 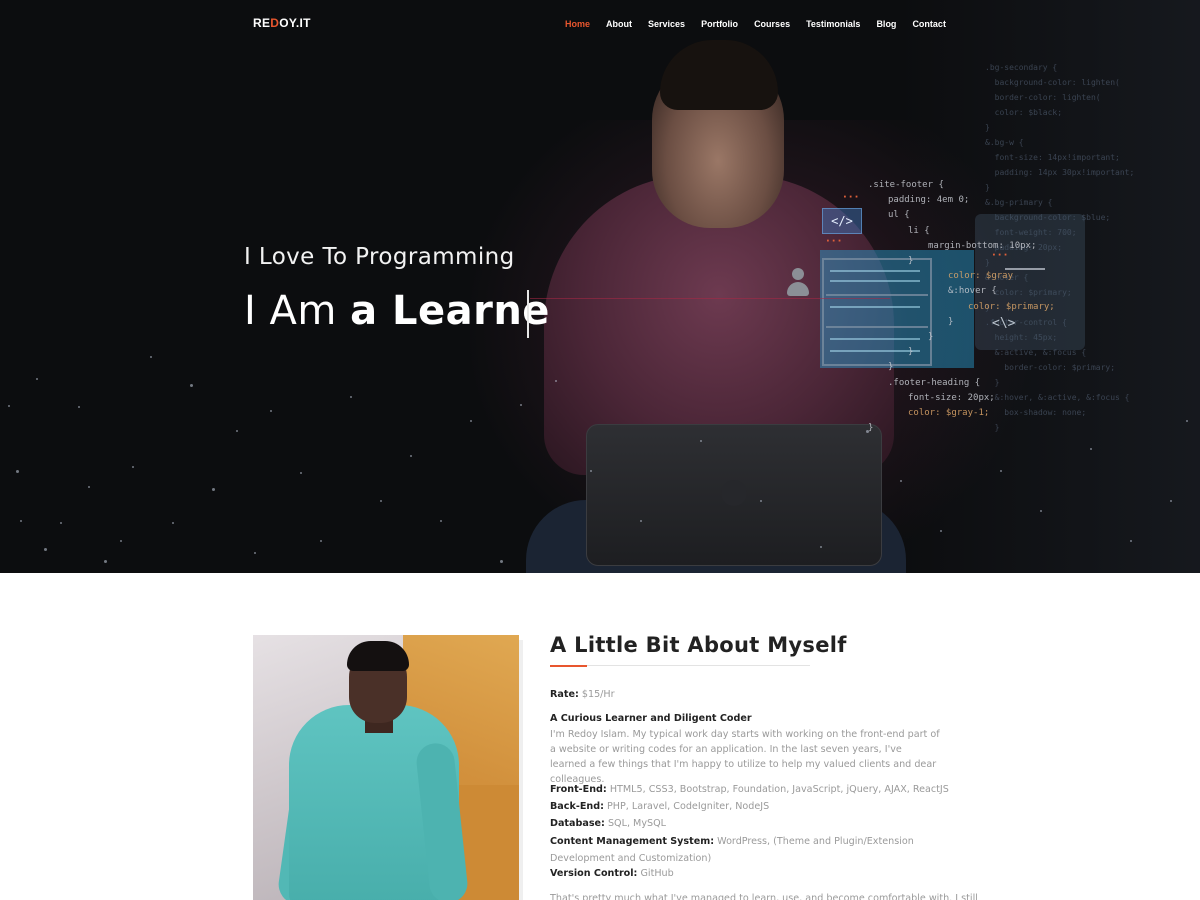 What do you see at coordinates (657, 873) in the screenshot?
I see `skill-value: GitHub` at bounding box center [657, 873].